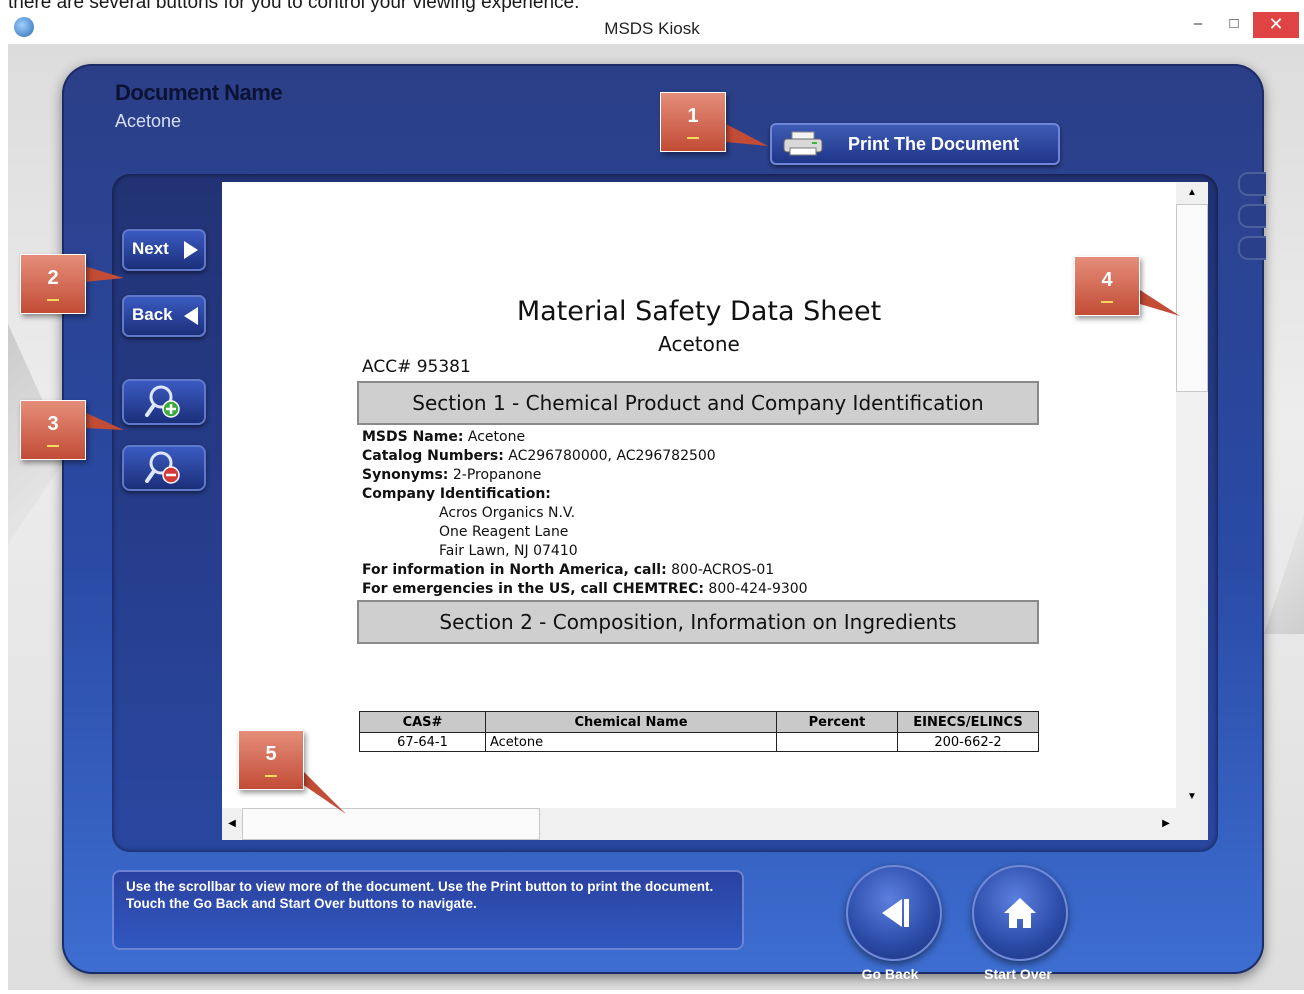  What do you see at coordinates (631, 722) in the screenshot?
I see `table-header-chemical: Chemical Name` at bounding box center [631, 722].